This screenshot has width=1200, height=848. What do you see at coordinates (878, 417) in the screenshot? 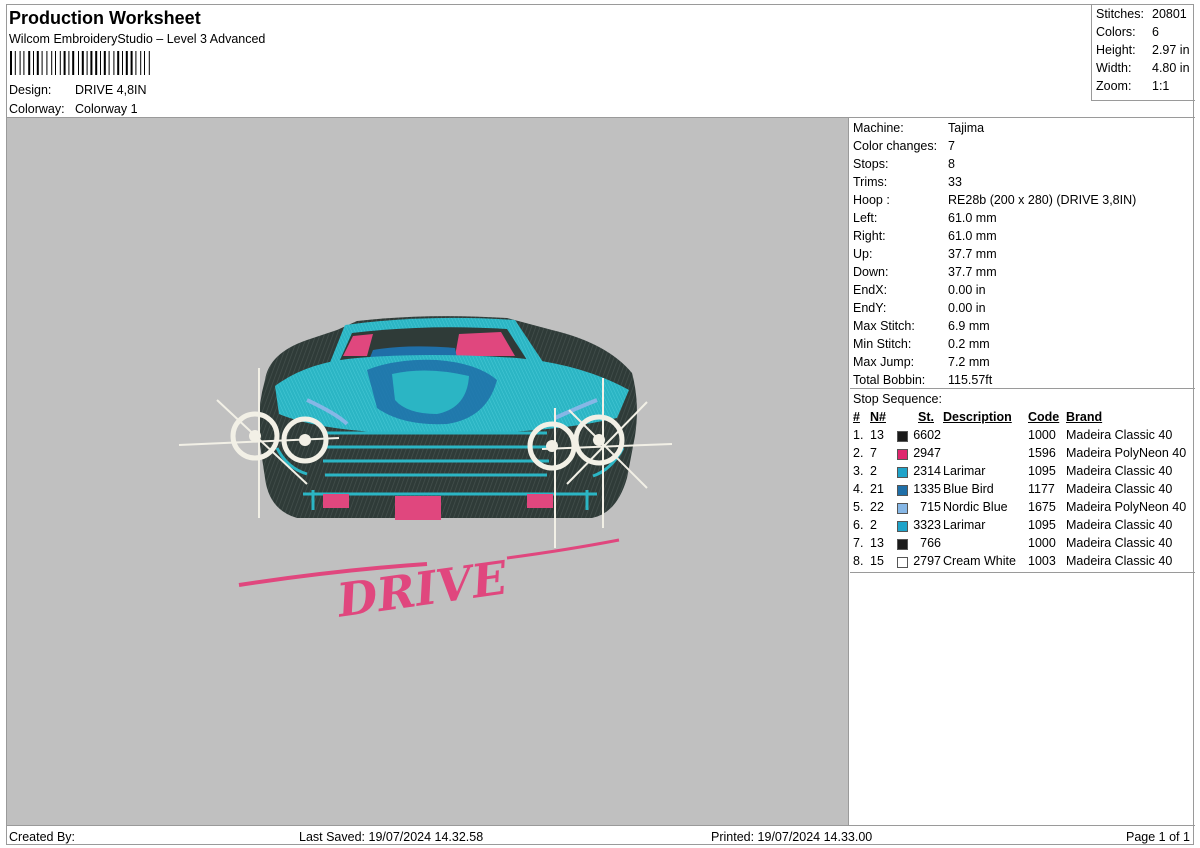
I see `col-n: N#` at bounding box center [878, 417].